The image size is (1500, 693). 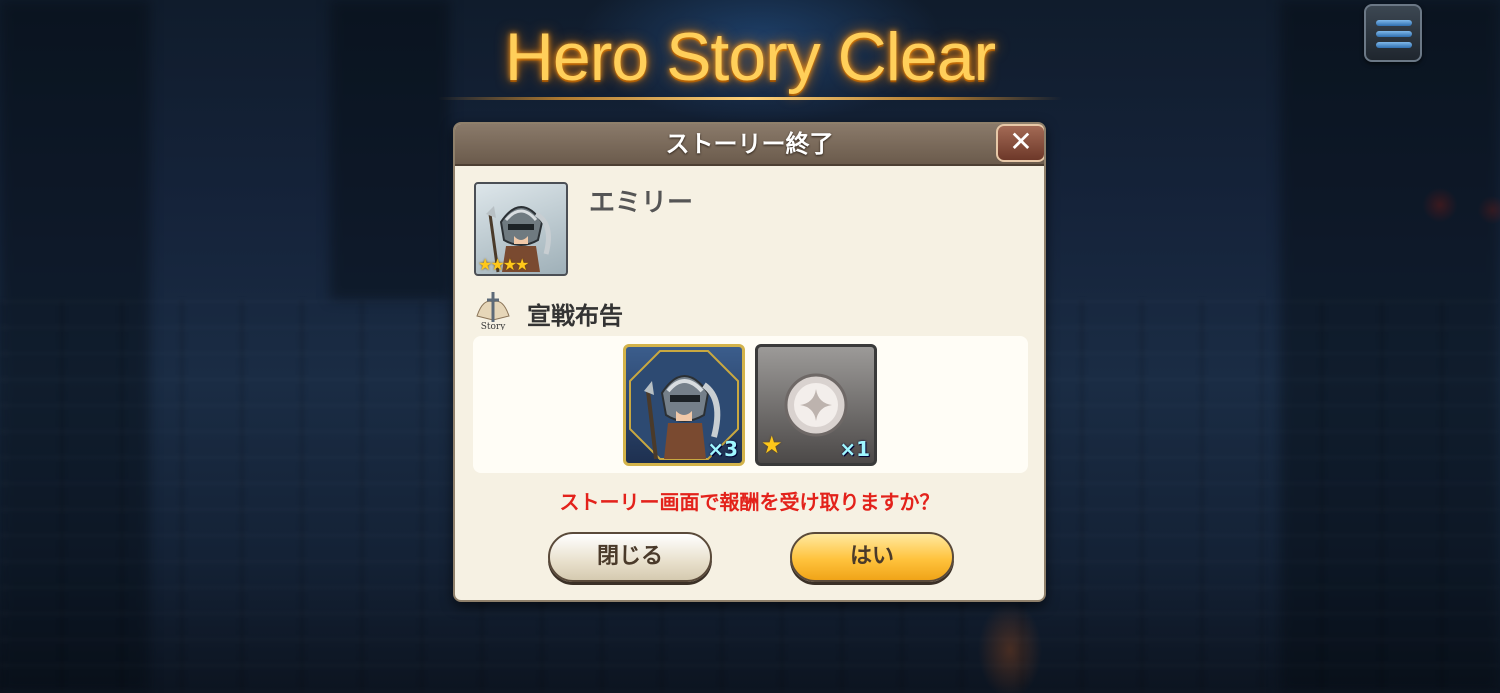 I want to click on rarity-stars: ★★★★, so click(x=503, y=264).